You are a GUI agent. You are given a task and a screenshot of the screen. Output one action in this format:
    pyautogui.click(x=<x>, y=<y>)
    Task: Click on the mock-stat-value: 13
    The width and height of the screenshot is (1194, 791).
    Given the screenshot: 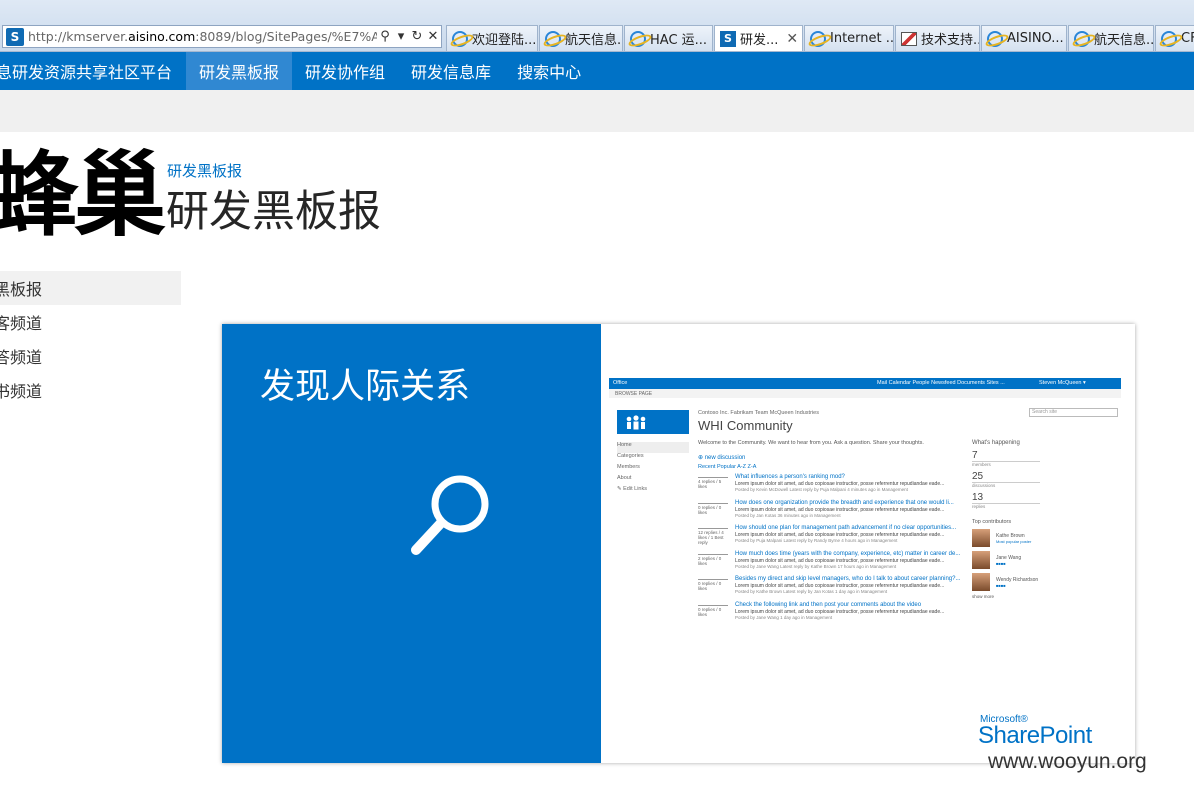 What is the action you would take?
    pyautogui.click(x=1006, y=498)
    